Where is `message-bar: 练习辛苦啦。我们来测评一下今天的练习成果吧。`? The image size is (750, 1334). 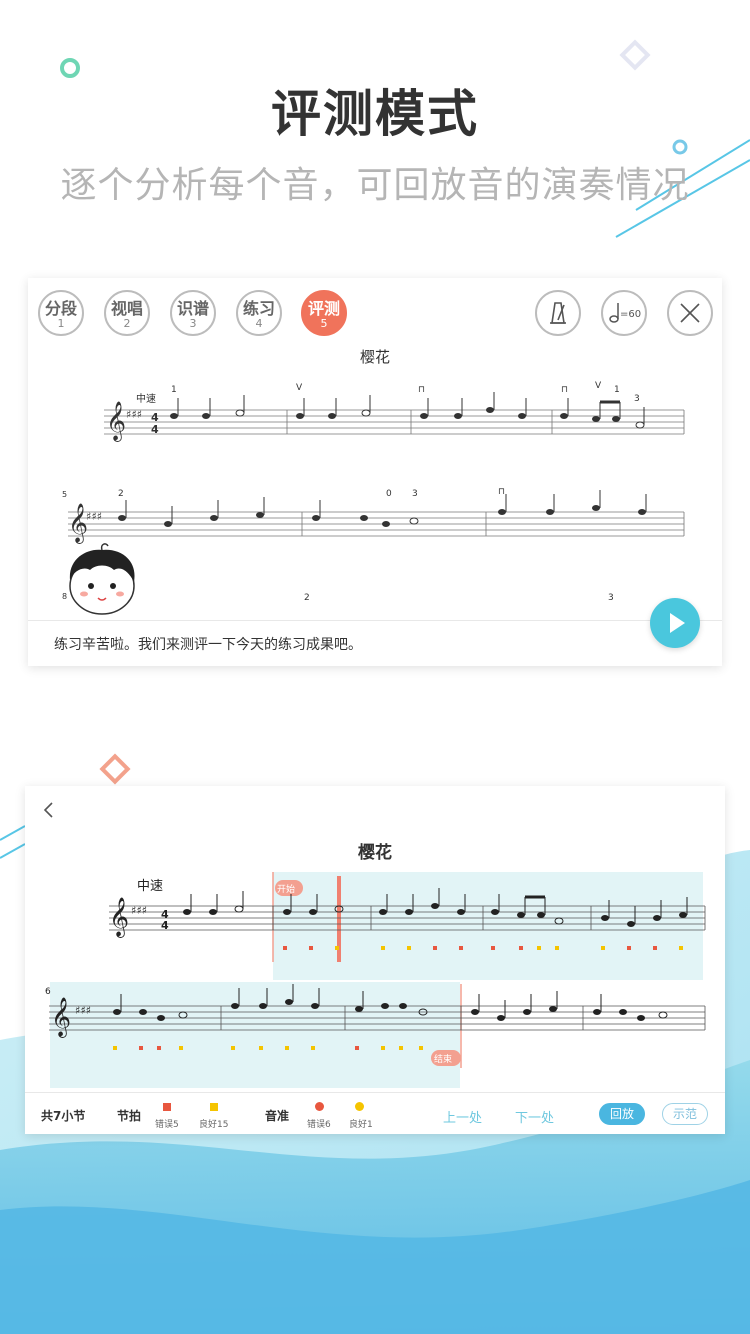 message-bar: 练习辛苦啦。我们来测评一下今天的练习成果吧。 is located at coordinates (375, 643).